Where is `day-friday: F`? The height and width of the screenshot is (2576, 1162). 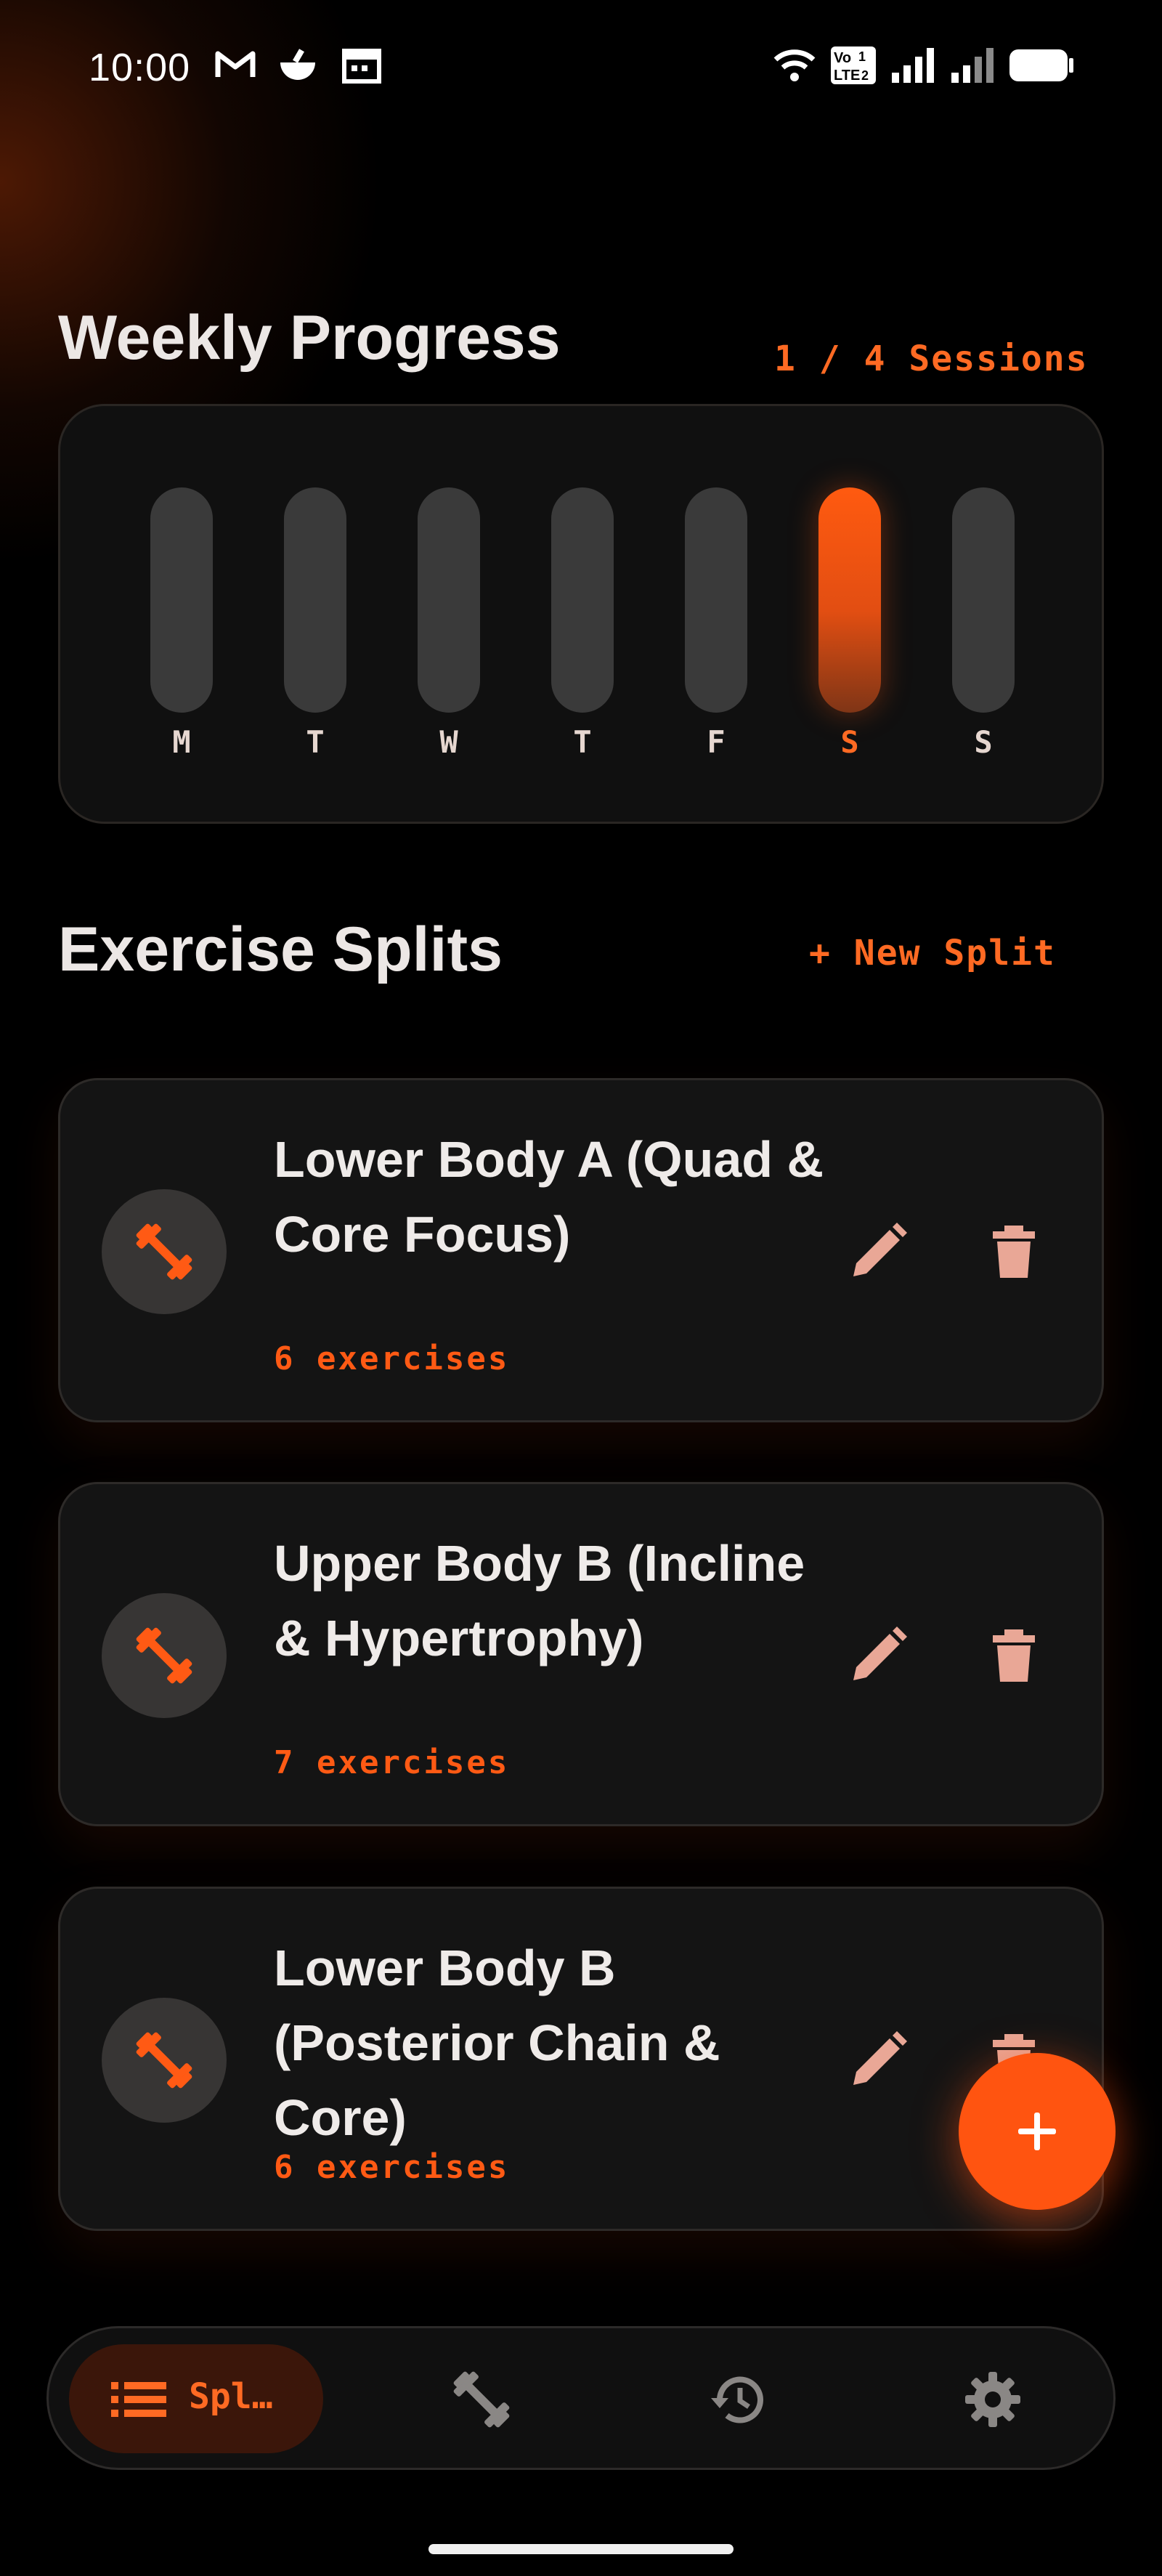
day-friday: F is located at coordinates (716, 623).